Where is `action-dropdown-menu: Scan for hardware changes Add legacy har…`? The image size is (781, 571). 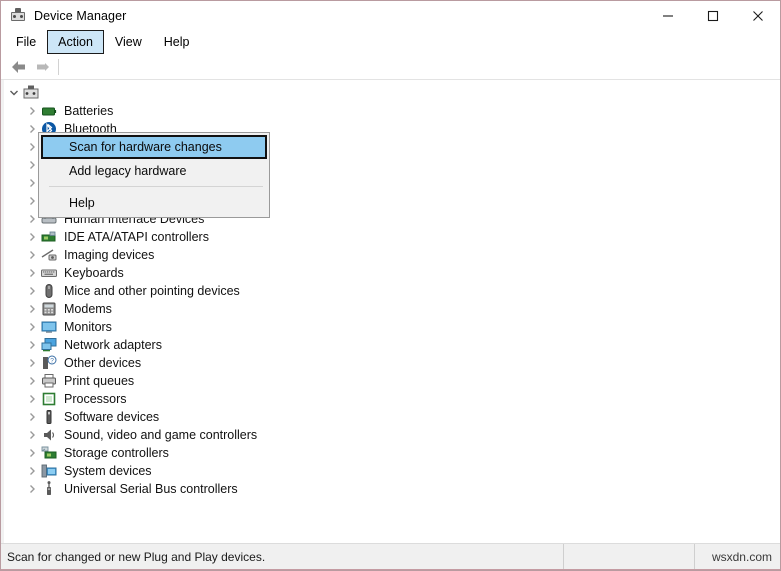
action-dropdown-menu: Scan for hardware changes Add legacy har… is located at coordinates (154, 175).